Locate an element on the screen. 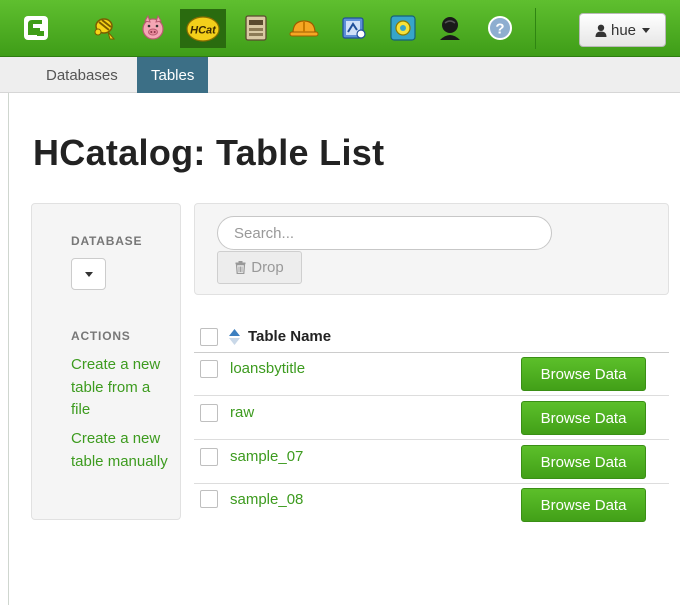 The width and height of the screenshot is (680, 605). table-row: raw Browse Data is located at coordinates (431, 418).